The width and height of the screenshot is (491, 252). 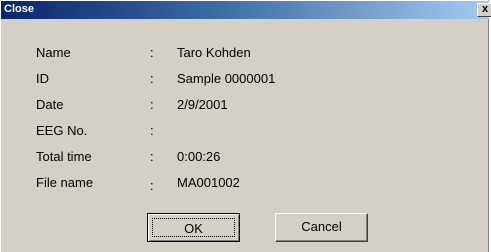 What do you see at coordinates (226, 78) in the screenshot?
I see `field-value-id: Sample 0000001` at bounding box center [226, 78].